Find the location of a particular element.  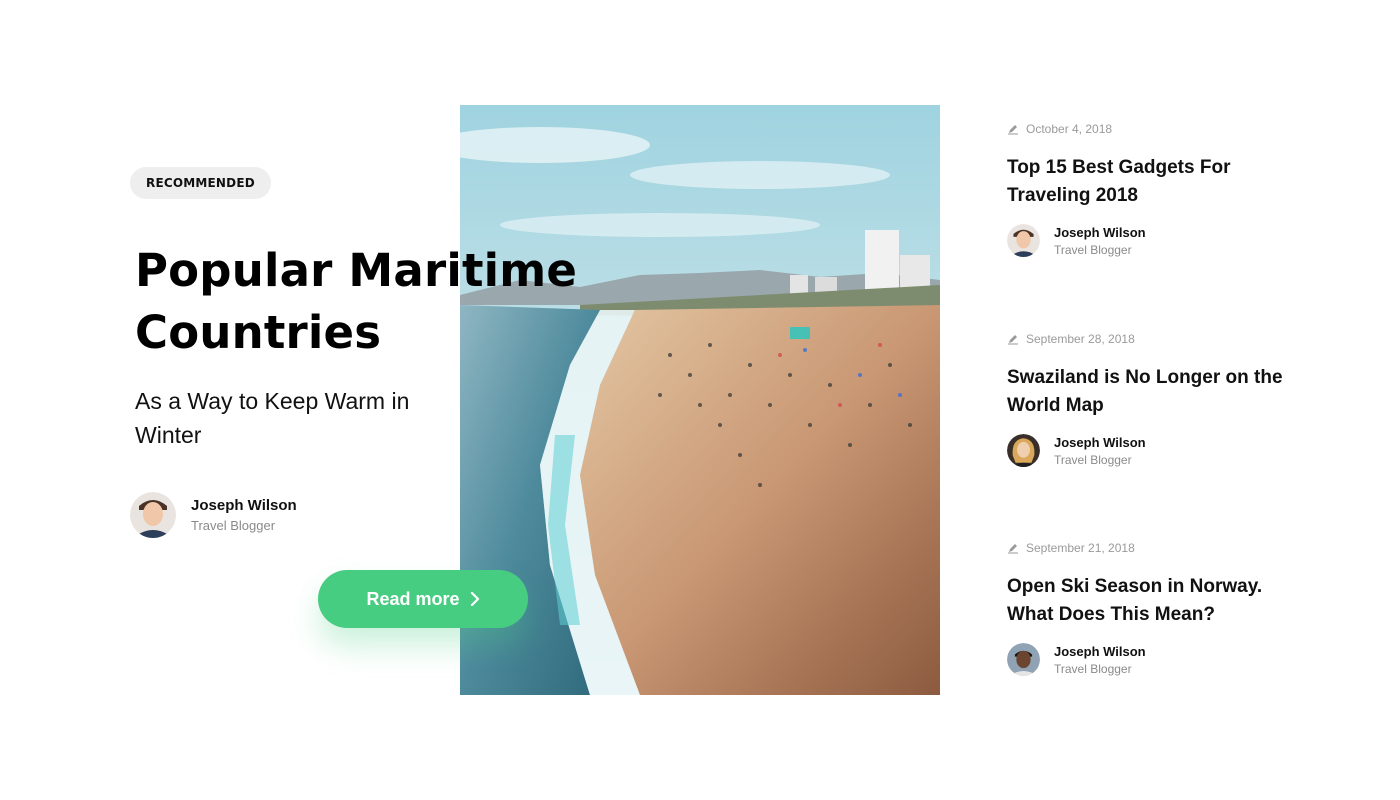

article-title: Top 15 Best Gadgets For Traveling 2018 is located at coordinates (1152, 182).